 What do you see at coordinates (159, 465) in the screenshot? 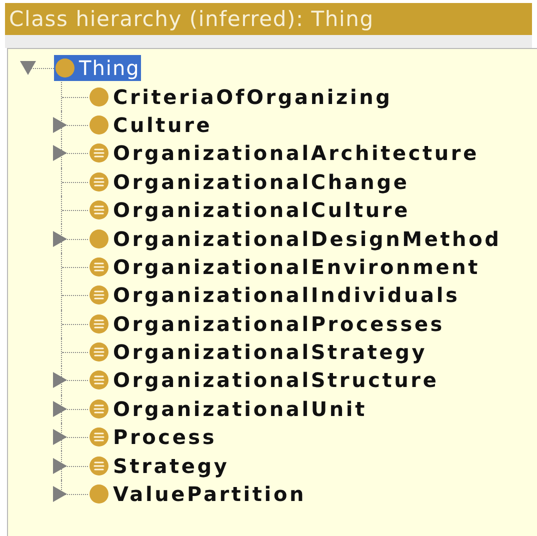
I see `tree-node: Strategy` at bounding box center [159, 465].